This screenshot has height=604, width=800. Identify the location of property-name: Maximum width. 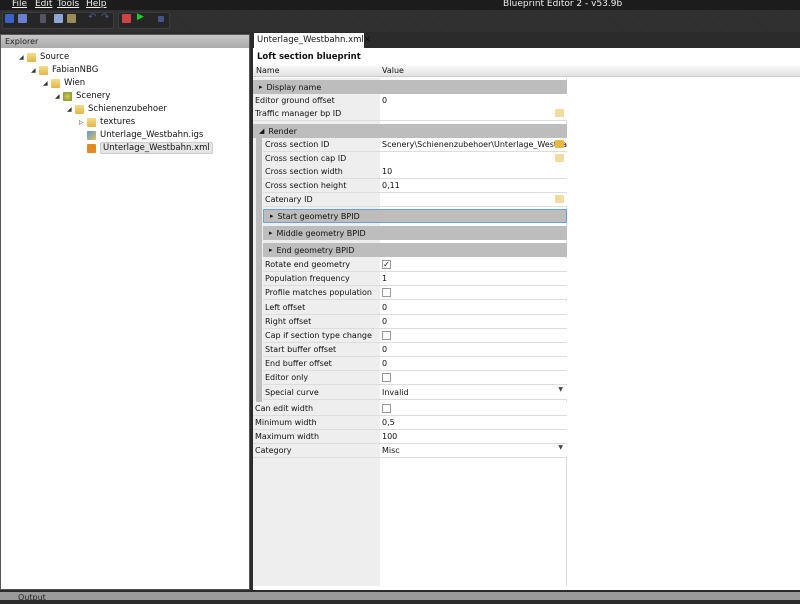
(316, 436).